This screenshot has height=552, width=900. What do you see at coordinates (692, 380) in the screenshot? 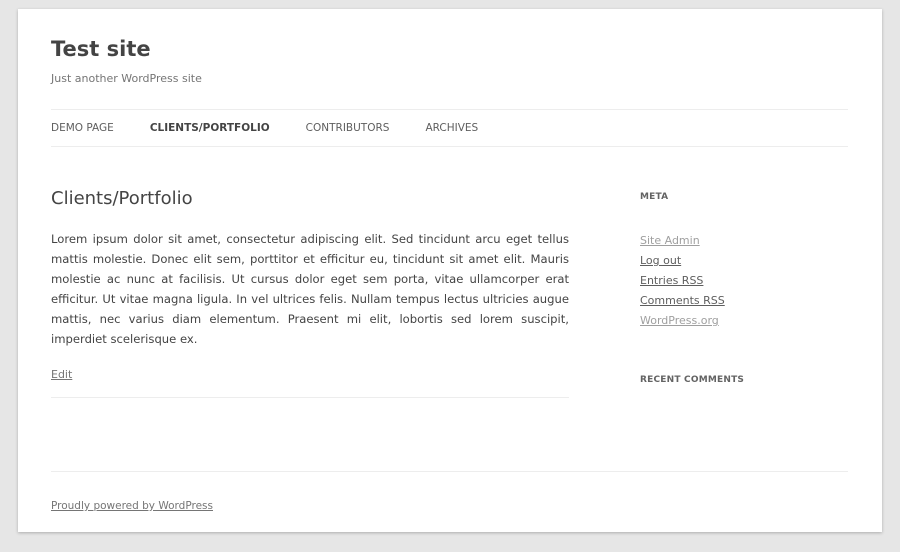
I see `recent-comments-widget-title: Recent Comments` at bounding box center [692, 380].